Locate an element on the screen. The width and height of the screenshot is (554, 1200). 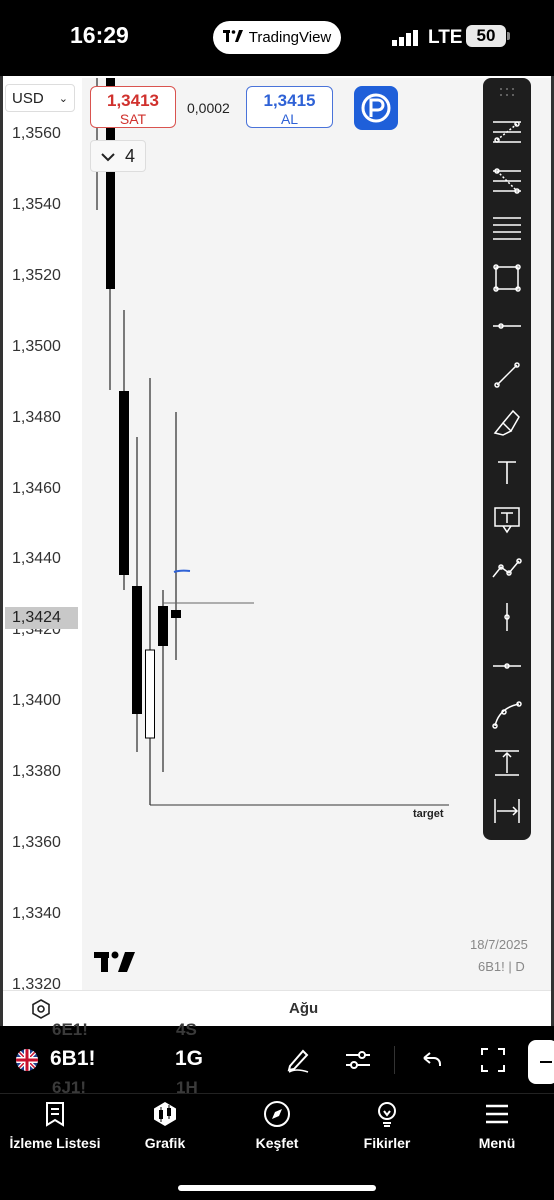
current-price-tag: 1,3424 is located at coordinates (41, 618).